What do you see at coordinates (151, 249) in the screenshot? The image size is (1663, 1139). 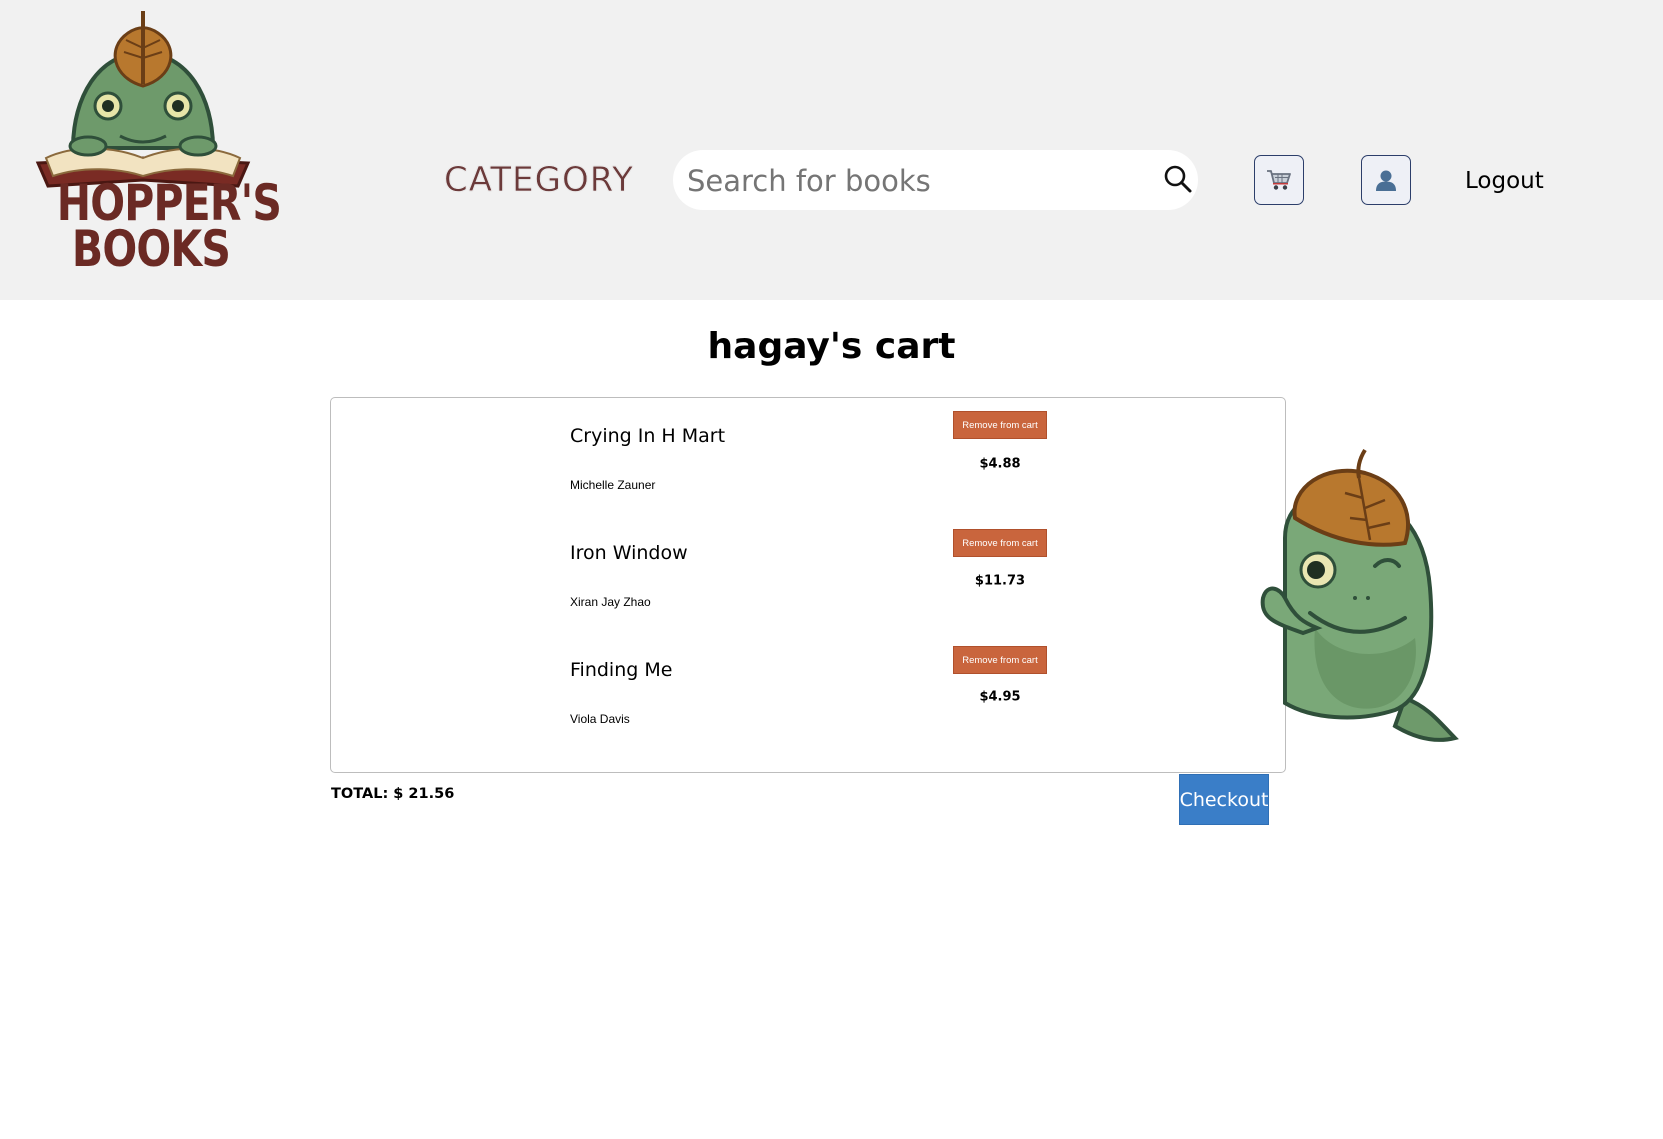 I see `logo-line-2: BOOKS` at bounding box center [151, 249].